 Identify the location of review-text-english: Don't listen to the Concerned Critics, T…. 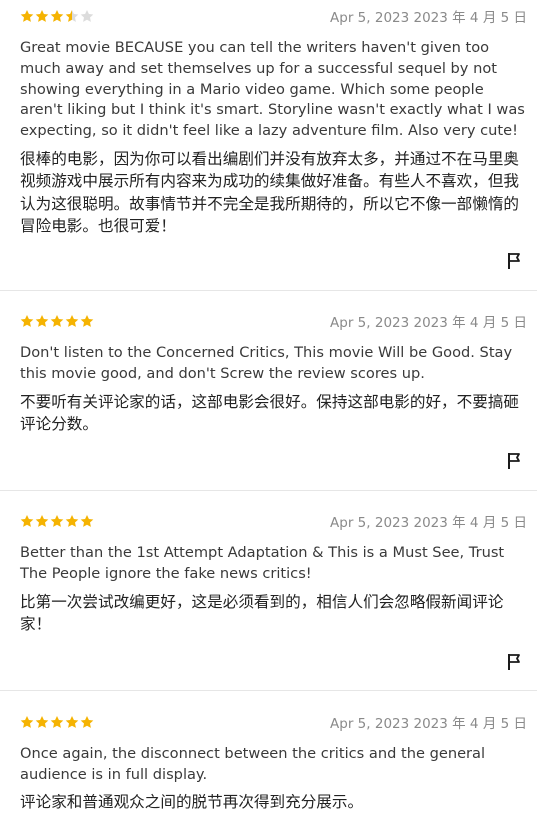
(266, 363).